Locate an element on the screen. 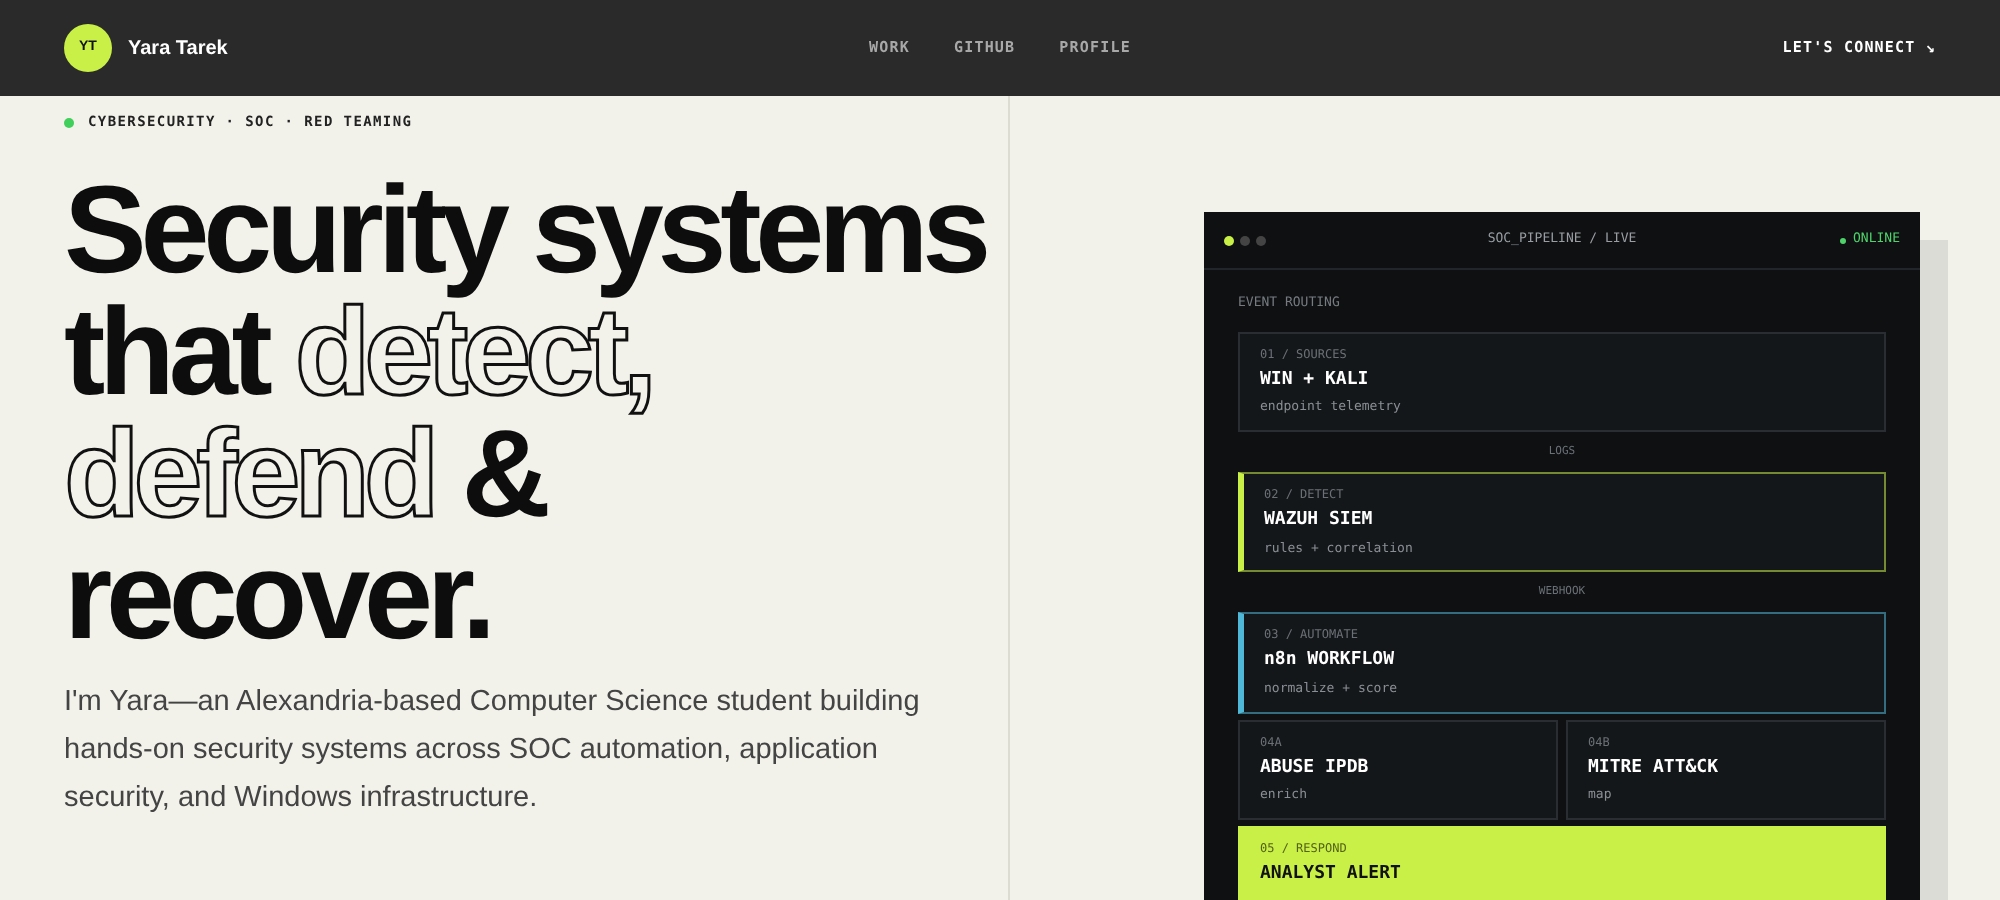 This screenshot has height=900, width=2000. node-title: ABUSE IPDB is located at coordinates (1315, 768).